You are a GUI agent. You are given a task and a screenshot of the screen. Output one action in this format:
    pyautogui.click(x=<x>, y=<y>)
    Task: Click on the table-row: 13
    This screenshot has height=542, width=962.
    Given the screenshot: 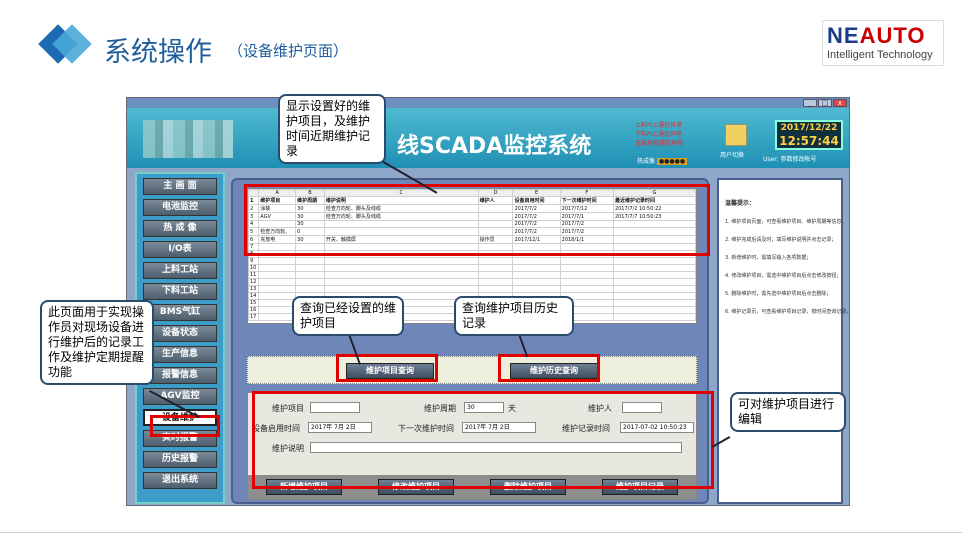 What is the action you would take?
    pyautogui.click(x=472, y=289)
    